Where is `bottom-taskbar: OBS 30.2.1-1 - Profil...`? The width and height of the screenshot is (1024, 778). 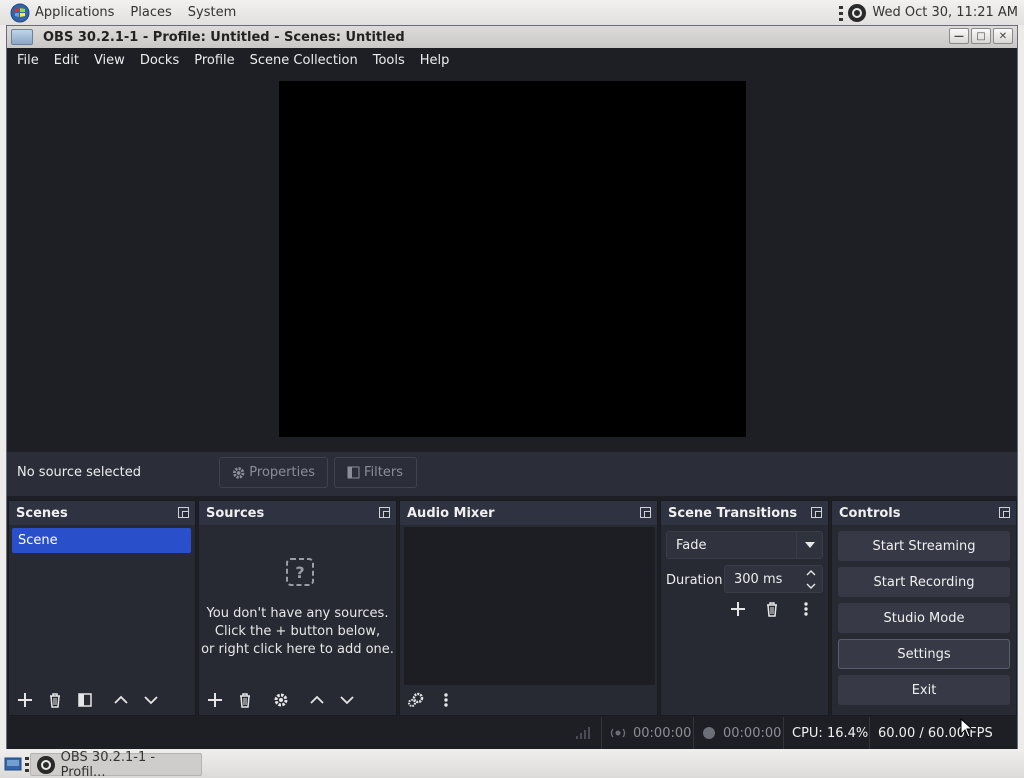
bottom-taskbar: OBS 30.2.1-1 - Profil... is located at coordinates (512, 764).